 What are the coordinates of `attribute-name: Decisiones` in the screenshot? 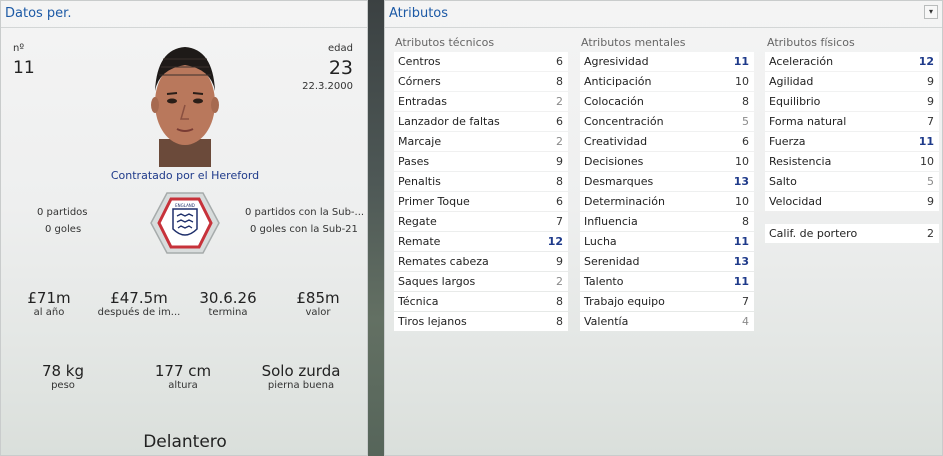 It's located at (614, 161).